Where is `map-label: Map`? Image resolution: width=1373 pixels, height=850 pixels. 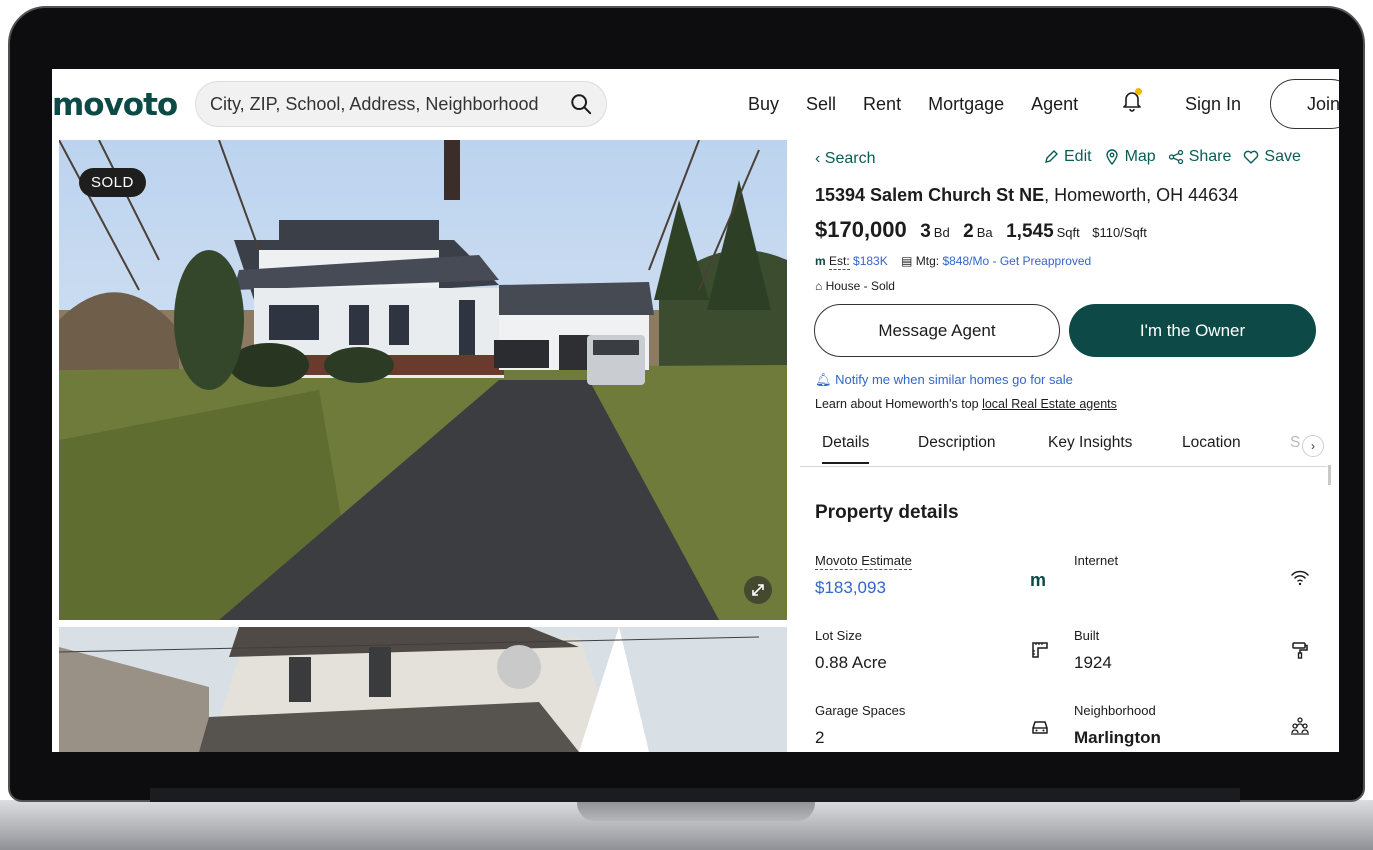 map-label: Map is located at coordinates (1140, 156).